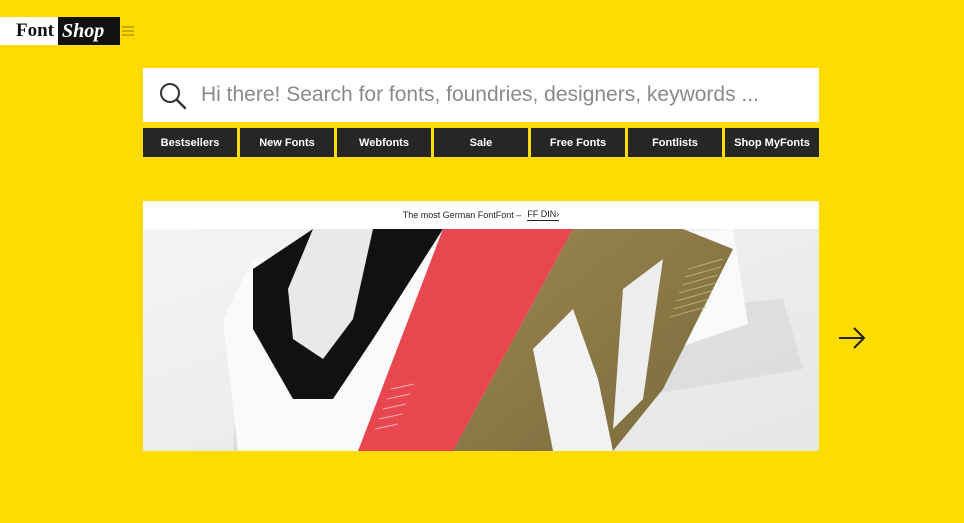 The height and width of the screenshot is (523, 964). Describe the element at coordinates (128, 31) in the screenshot. I see `menu-icon` at that location.